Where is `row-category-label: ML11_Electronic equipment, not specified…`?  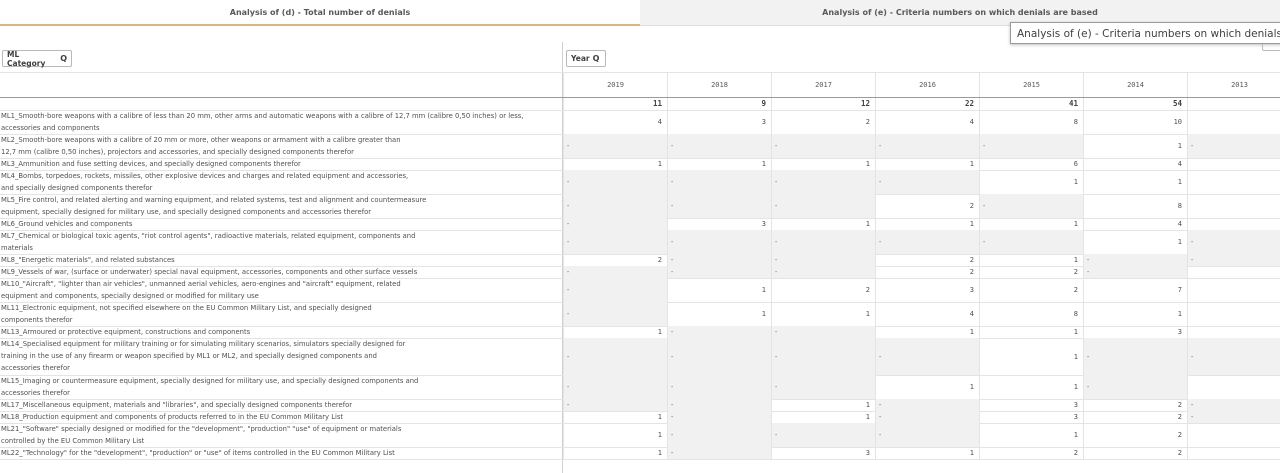 row-category-label: ML11_Electronic equipment, not specified… is located at coordinates (276, 314).